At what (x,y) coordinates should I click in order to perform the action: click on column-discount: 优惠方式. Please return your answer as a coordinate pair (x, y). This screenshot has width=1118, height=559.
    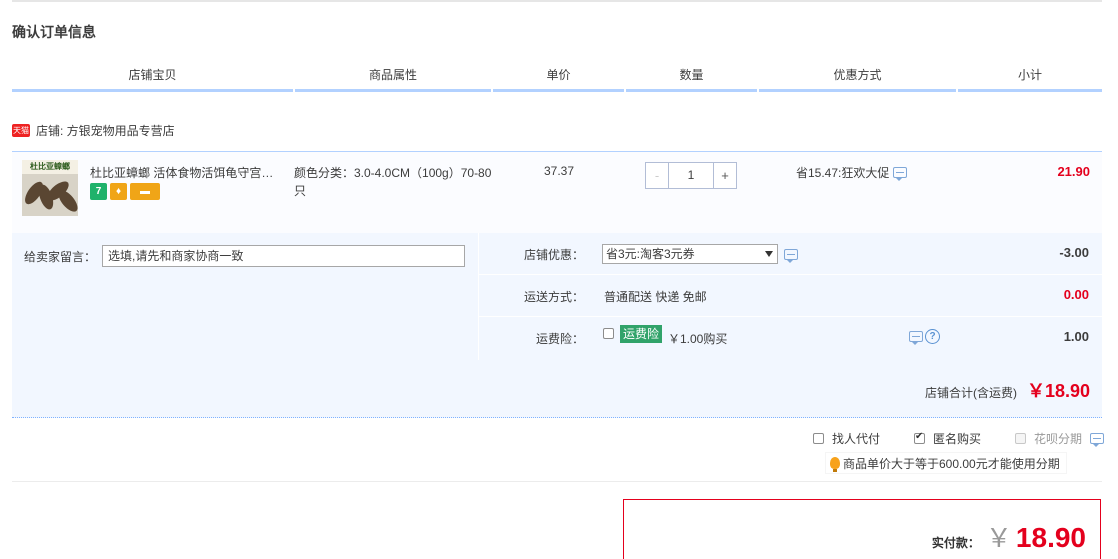
    Looking at the image, I should click on (857, 76).